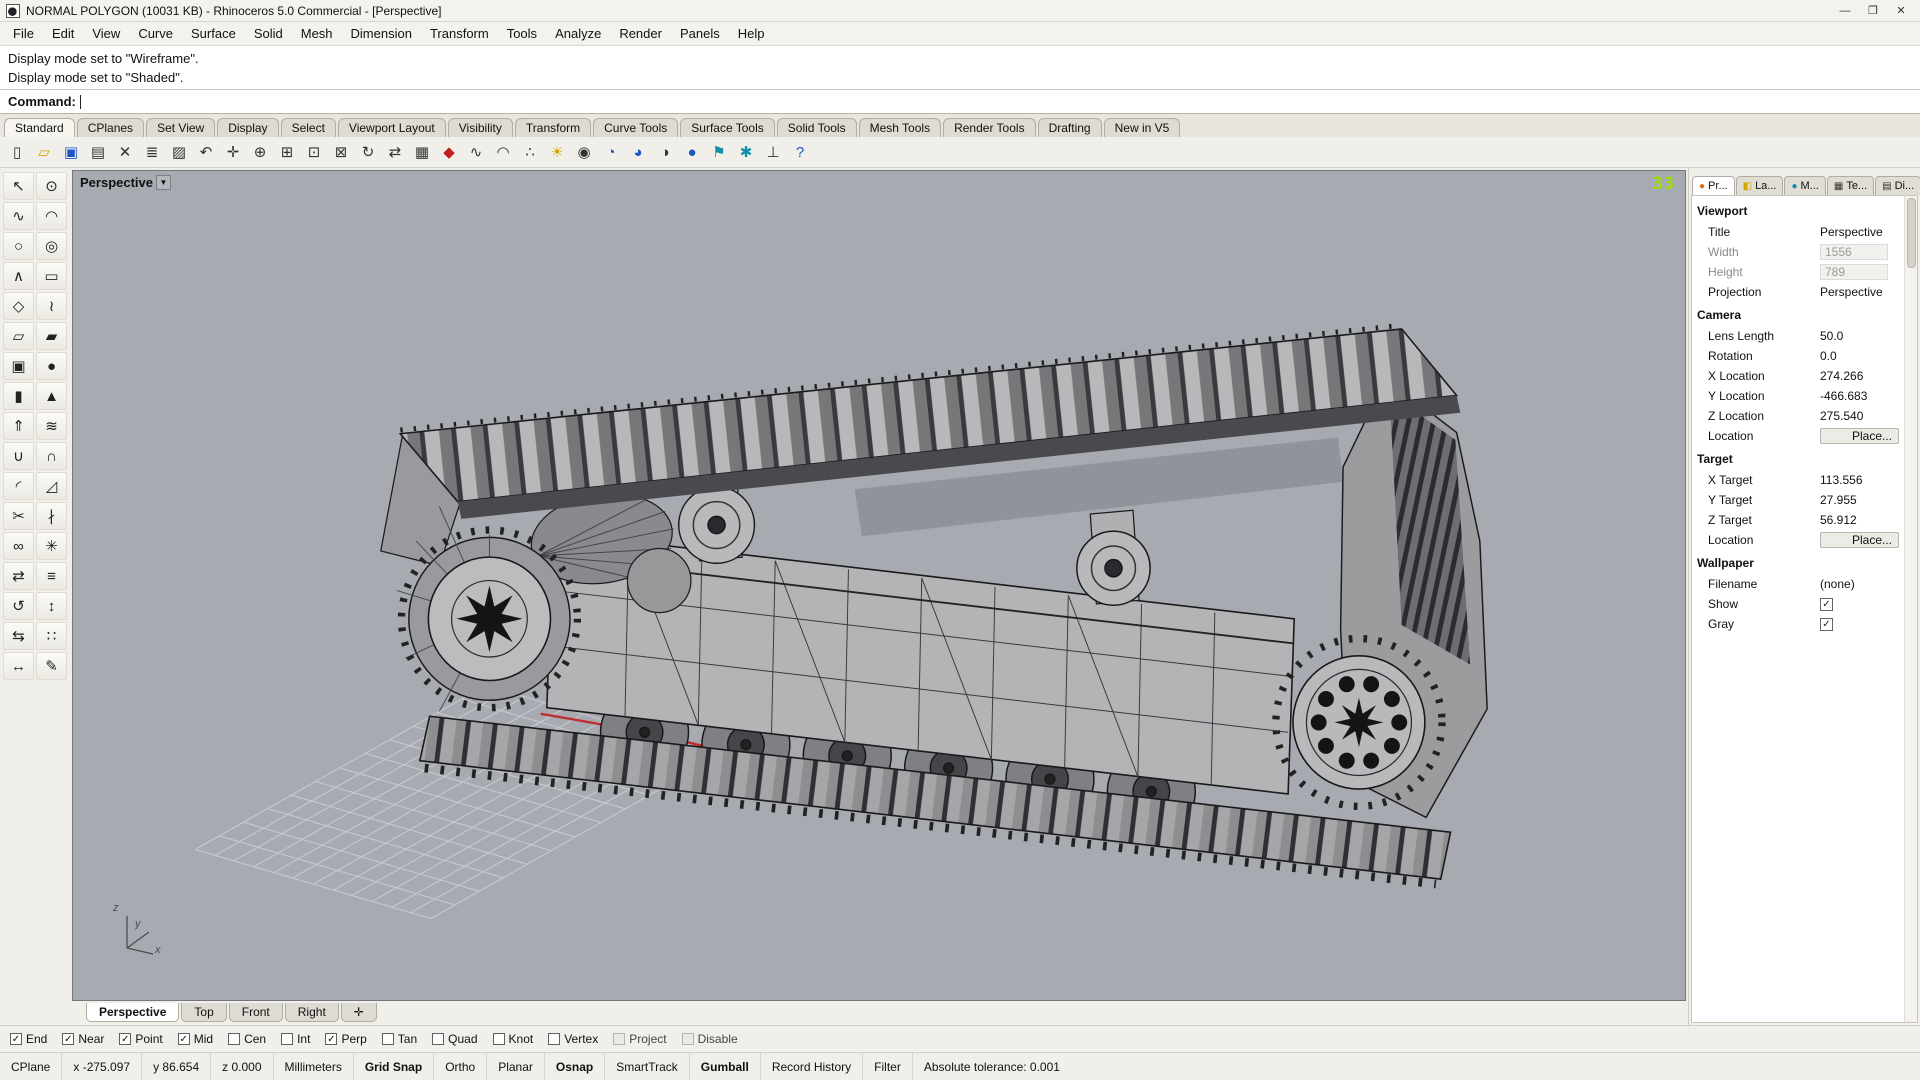 This screenshot has width=1920, height=1080. What do you see at coordinates (23, 33) in the screenshot?
I see `menu-file: File` at bounding box center [23, 33].